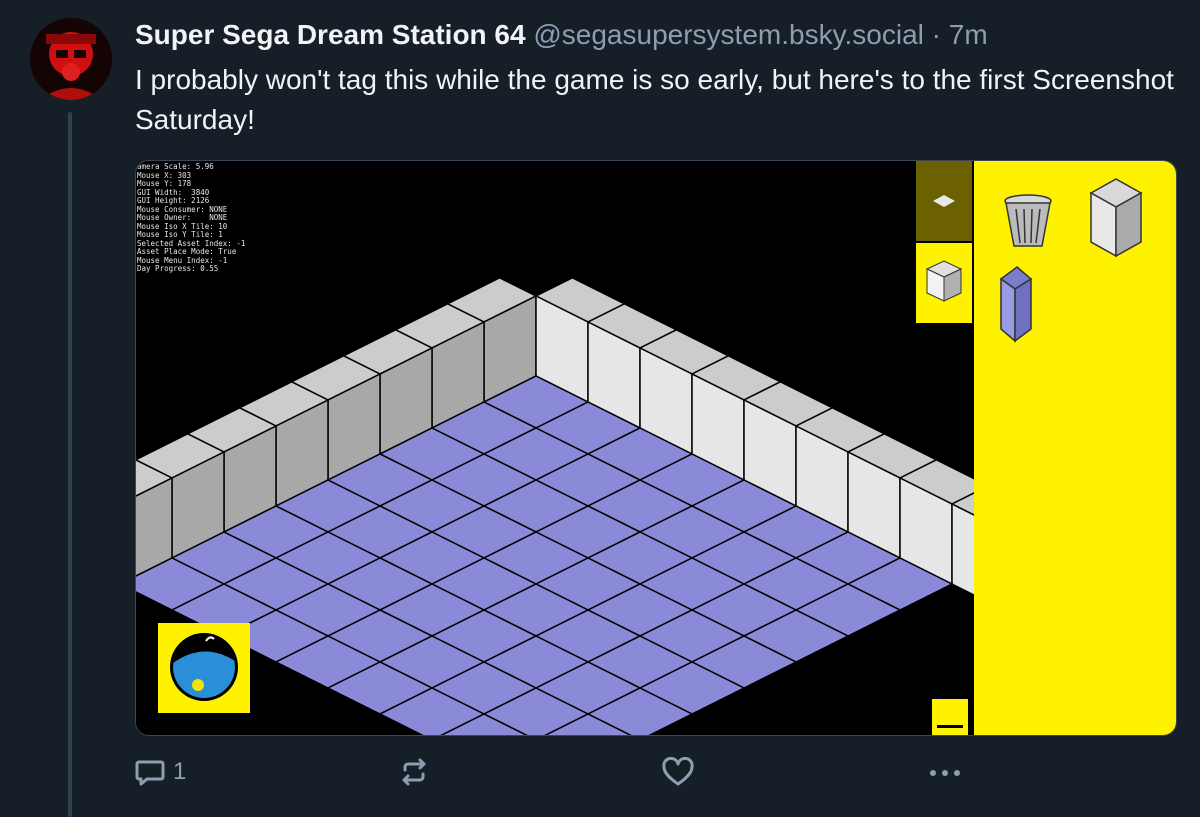 The width and height of the screenshot is (1200, 817). I want to click on asset-palette, so click(1075, 448).